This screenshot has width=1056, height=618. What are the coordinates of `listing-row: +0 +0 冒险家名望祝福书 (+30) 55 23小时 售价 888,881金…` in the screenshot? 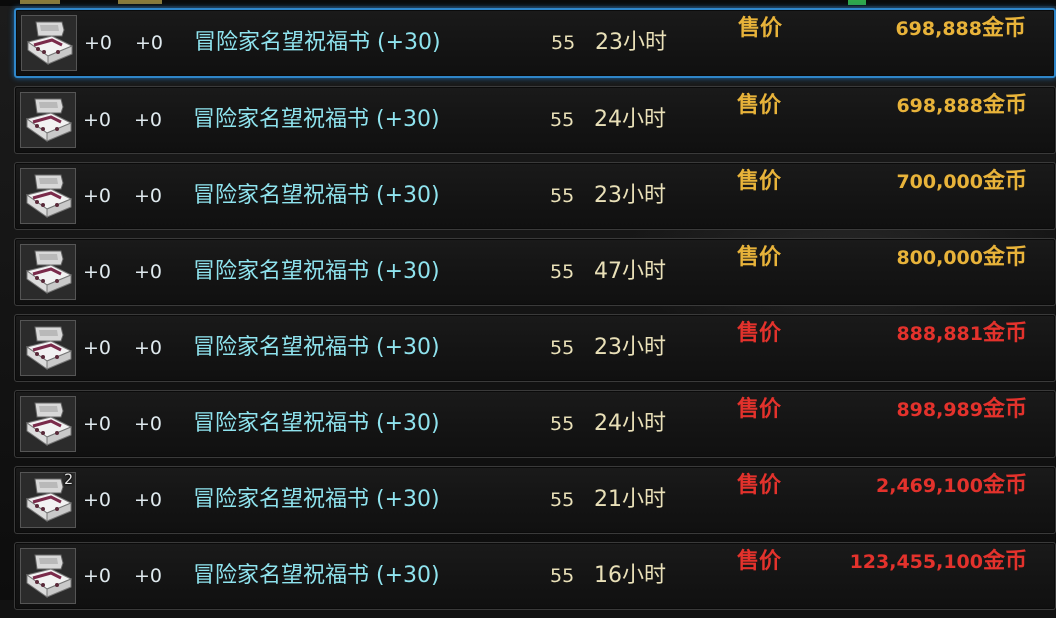 It's located at (535, 348).